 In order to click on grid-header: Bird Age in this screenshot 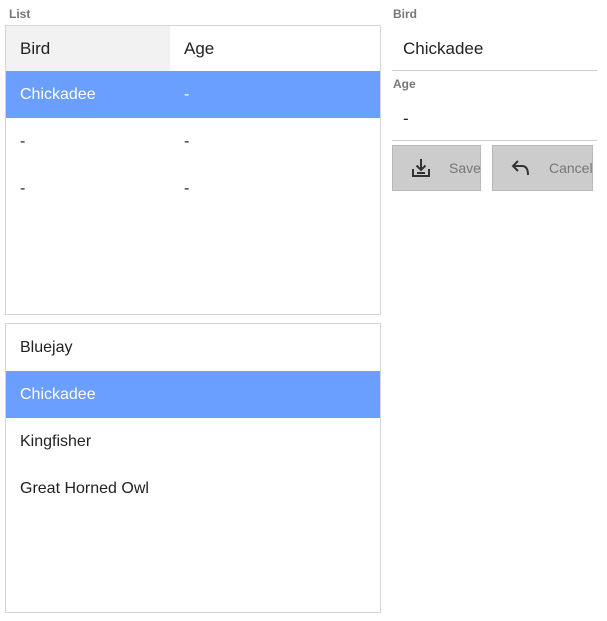, I will do `click(193, 48)`.